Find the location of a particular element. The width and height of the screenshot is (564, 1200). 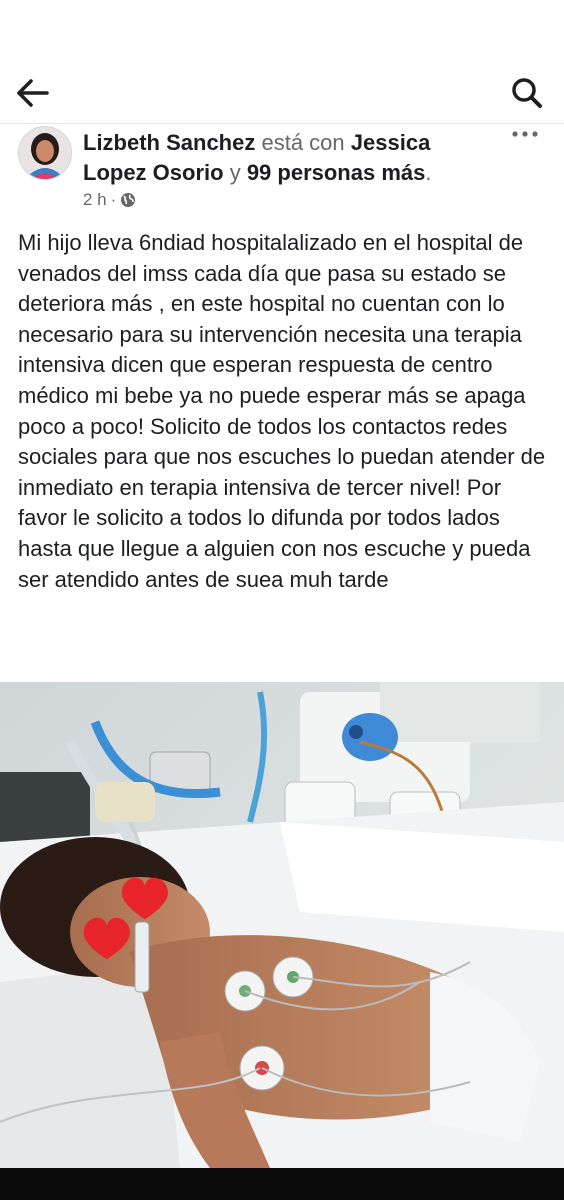

post-meta: 2 h · is located at coordinates (109, 200).